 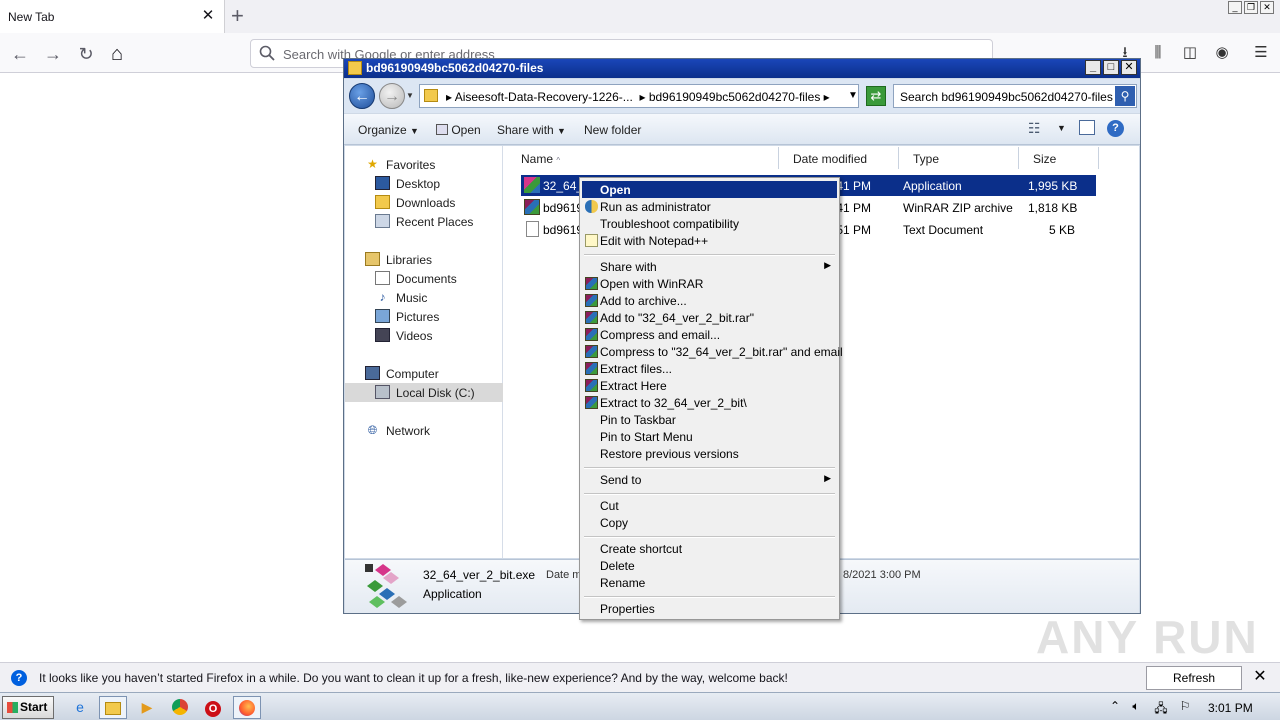 What do you see at coordinates (709, 206) in the screenshot?
I see `menu-item-run-as-admin: Run as administrator` at bounding box center [709, 206].